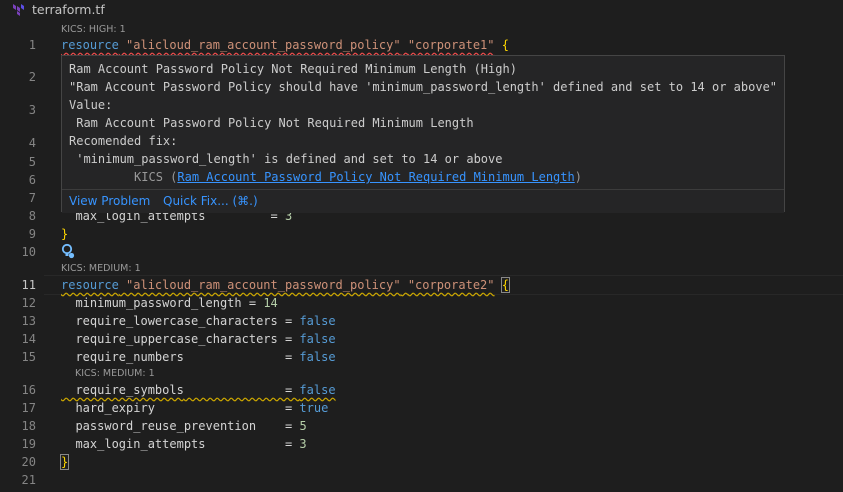 This screenshot has width=843, height=492. What do you see at coordinates (303, 426) in the screenshot?
I see `number: 5` at bounding box center [303, 426].